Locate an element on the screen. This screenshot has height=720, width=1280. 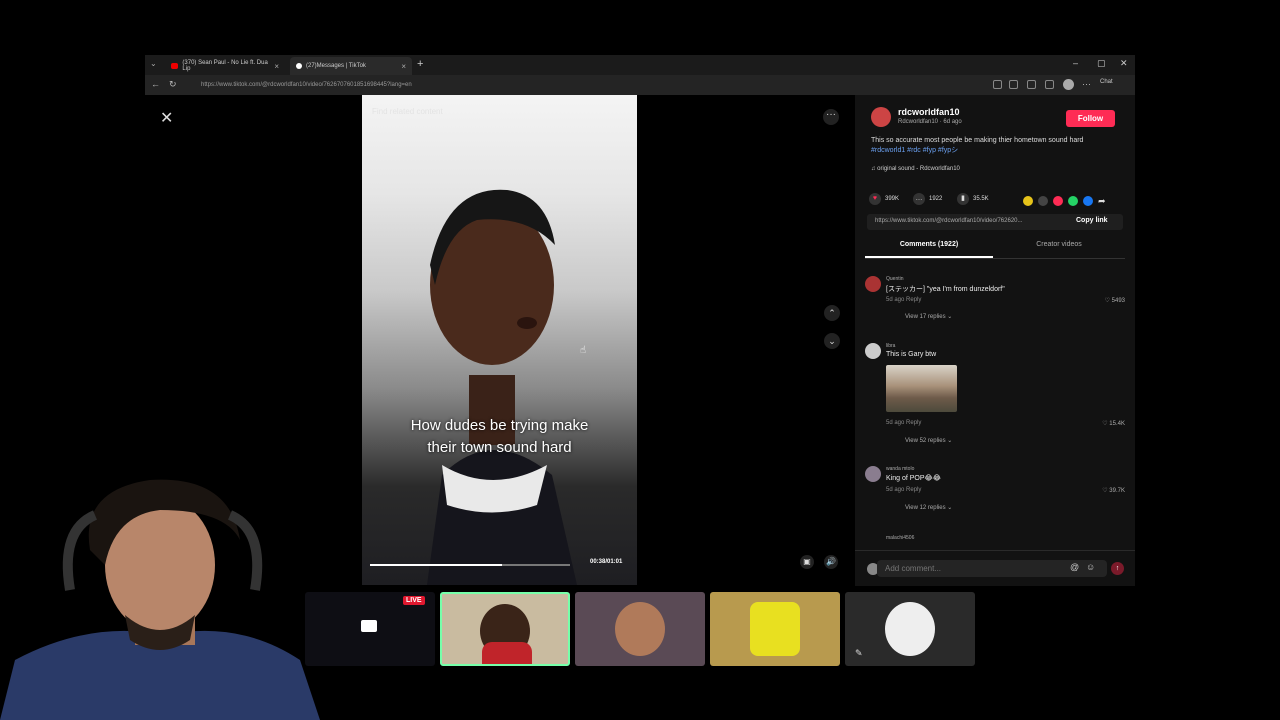
youtube-icon is located at coordinates (175, 66).